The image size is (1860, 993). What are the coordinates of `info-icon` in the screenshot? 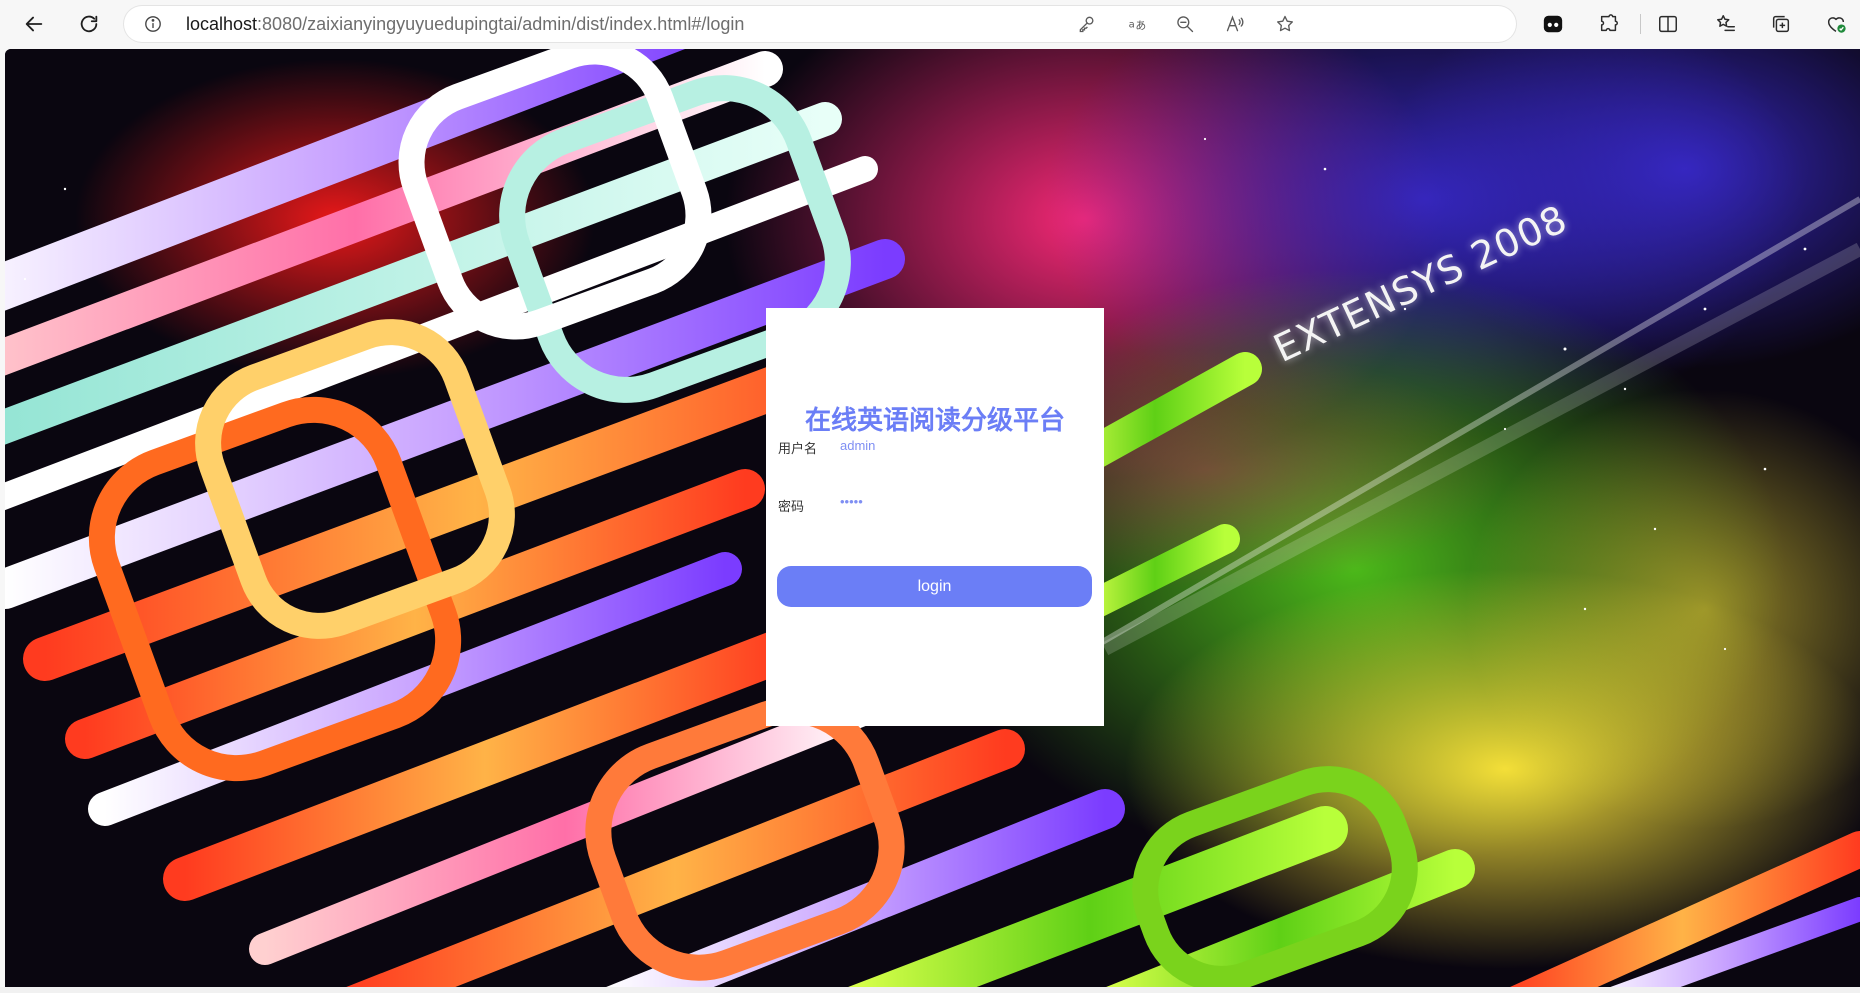 It's located at (153, 24).